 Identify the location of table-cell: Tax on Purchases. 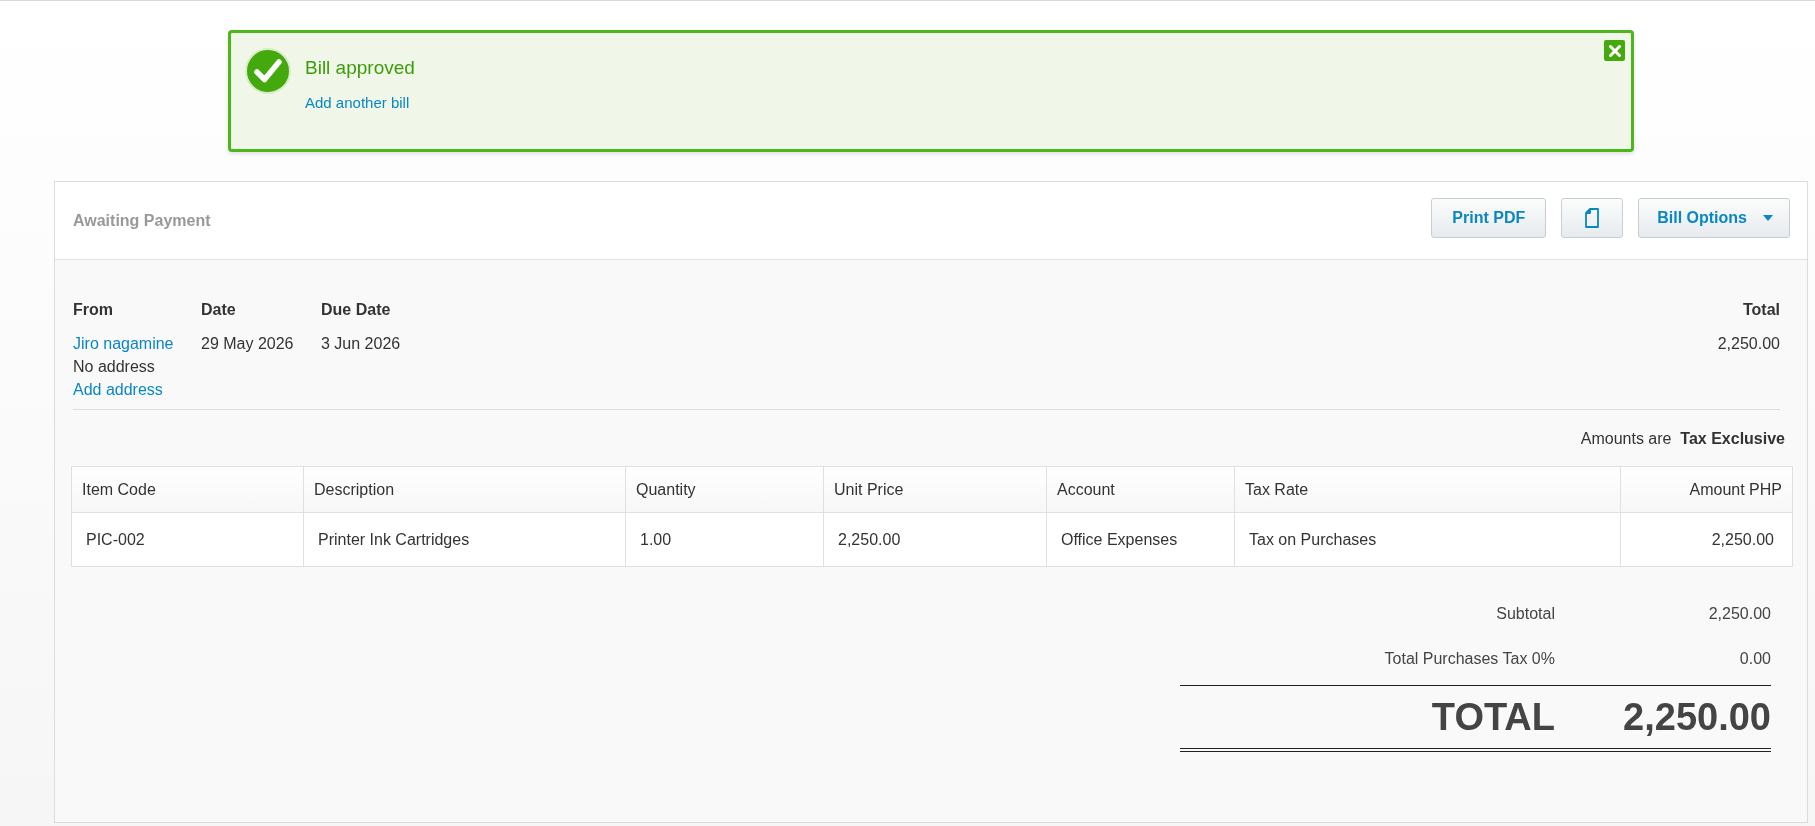
(1427, 539).